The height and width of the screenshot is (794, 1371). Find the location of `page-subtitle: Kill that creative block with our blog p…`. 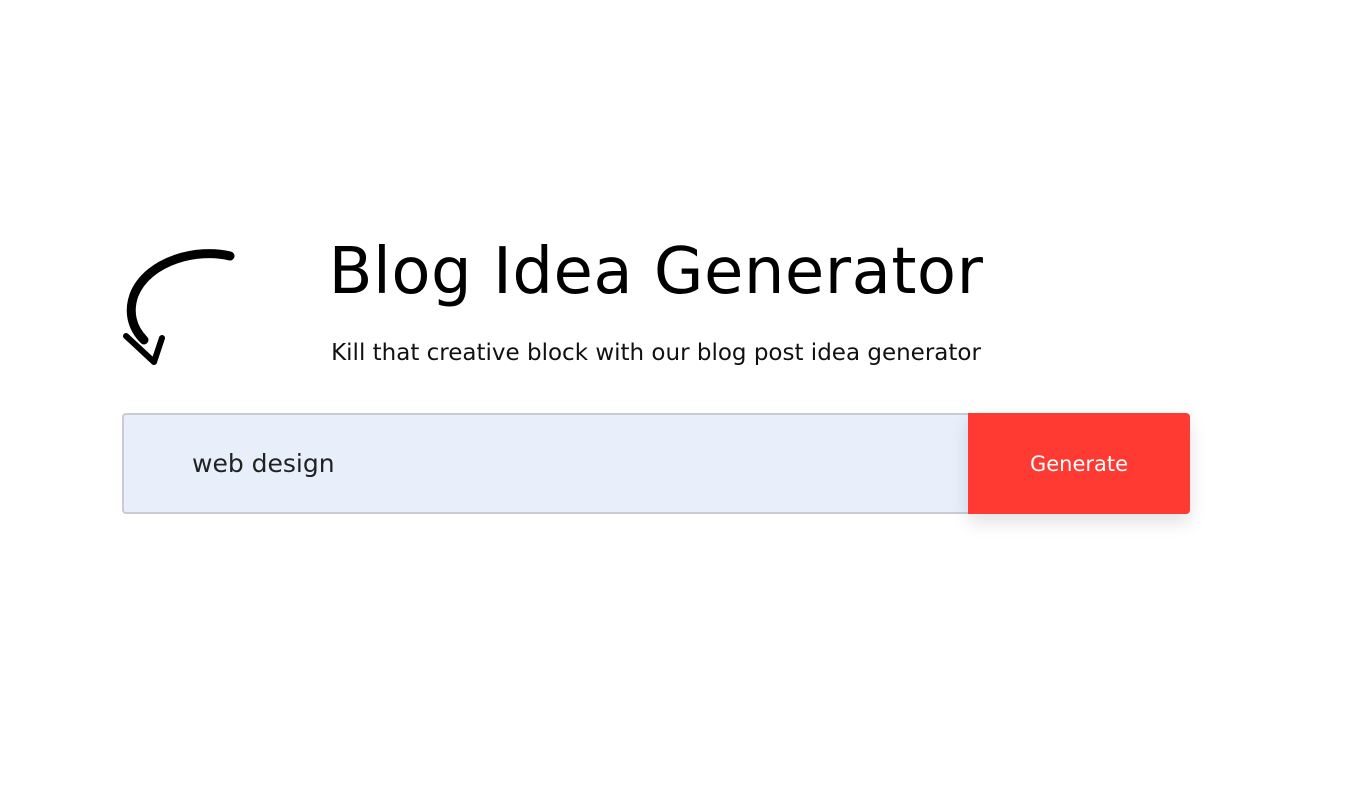

page-subtitle: Kill that creative block with our blog p… is located at coordinates (656, 353).